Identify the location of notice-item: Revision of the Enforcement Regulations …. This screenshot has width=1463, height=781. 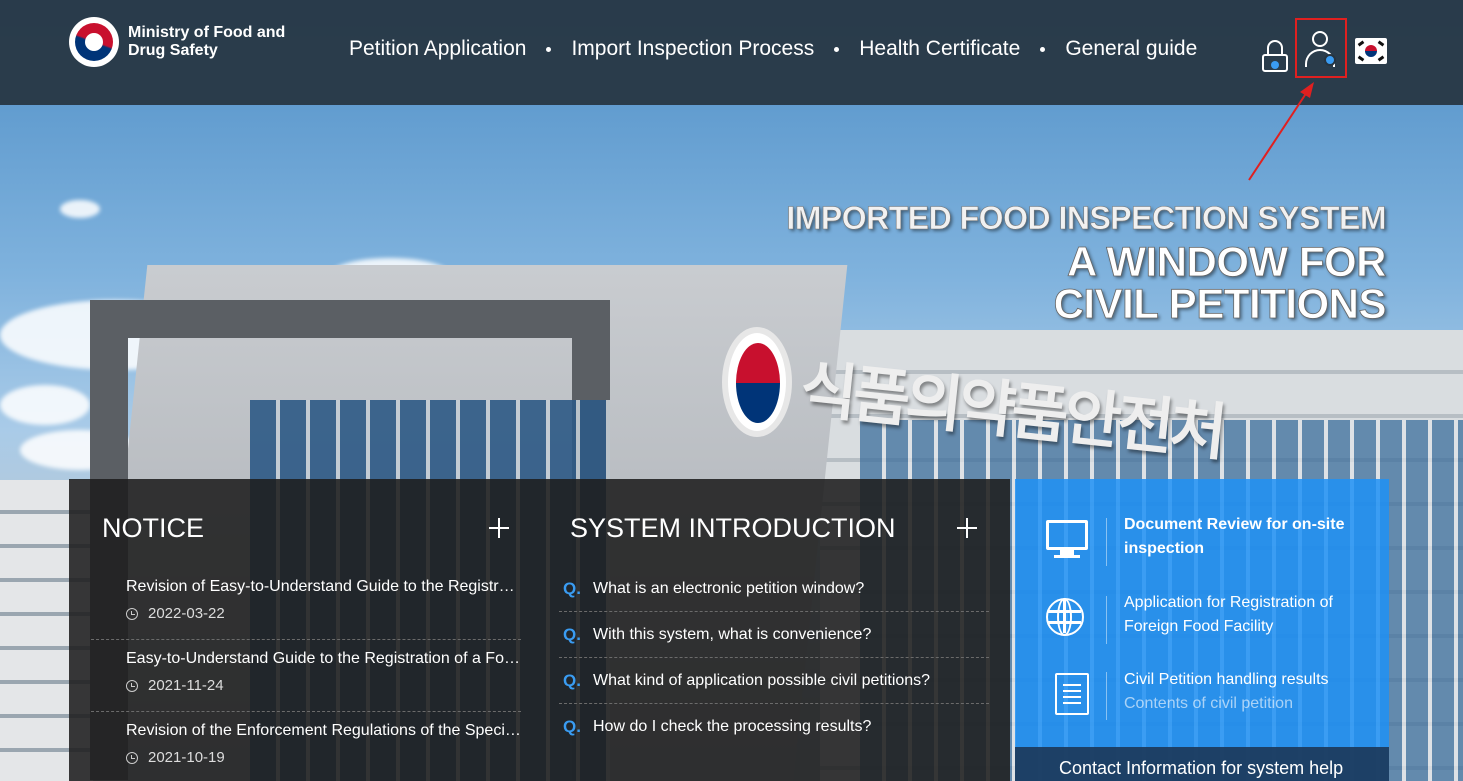
(306, 746).